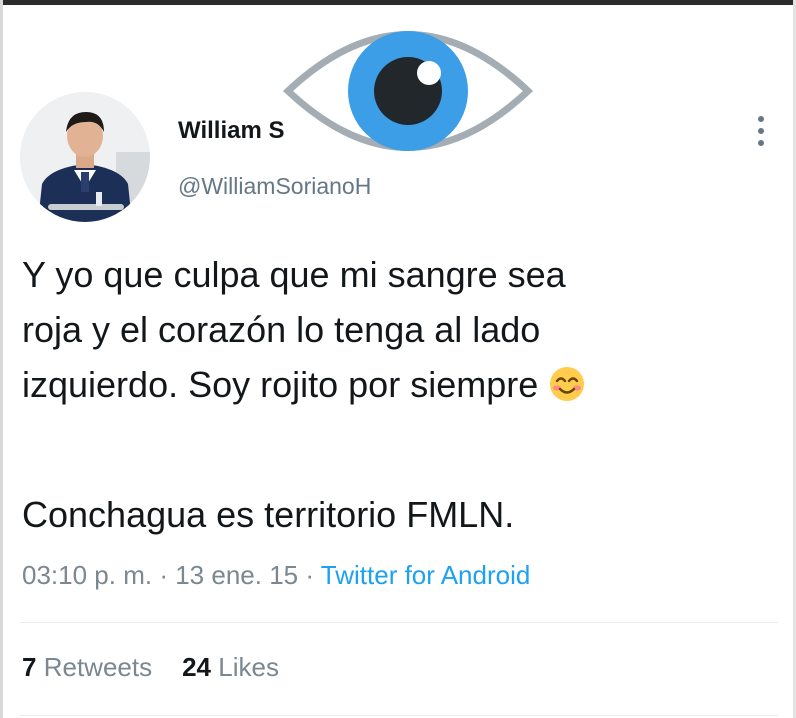 This screenshot has height=718, width=796. I want to click on left-border, so click(1, 359).